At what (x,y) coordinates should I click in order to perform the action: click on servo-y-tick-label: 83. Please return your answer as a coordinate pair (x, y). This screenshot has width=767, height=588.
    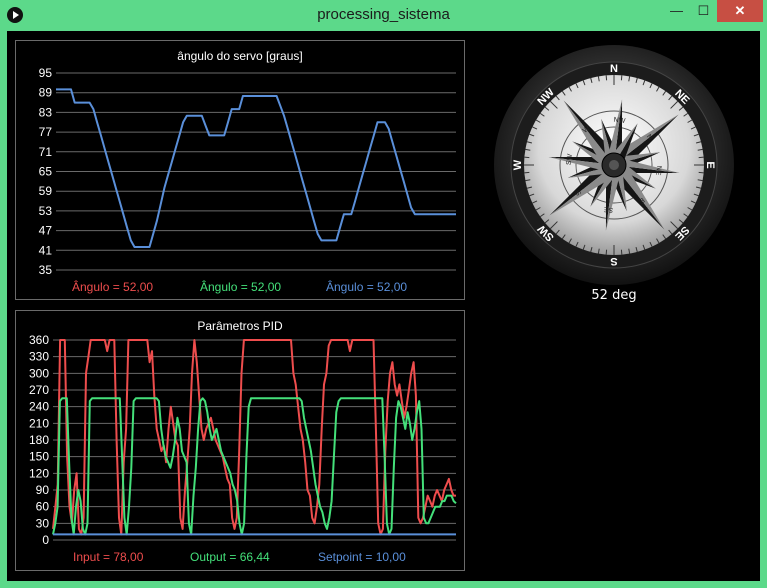
    Looking at the image, I should click on (46, 112).